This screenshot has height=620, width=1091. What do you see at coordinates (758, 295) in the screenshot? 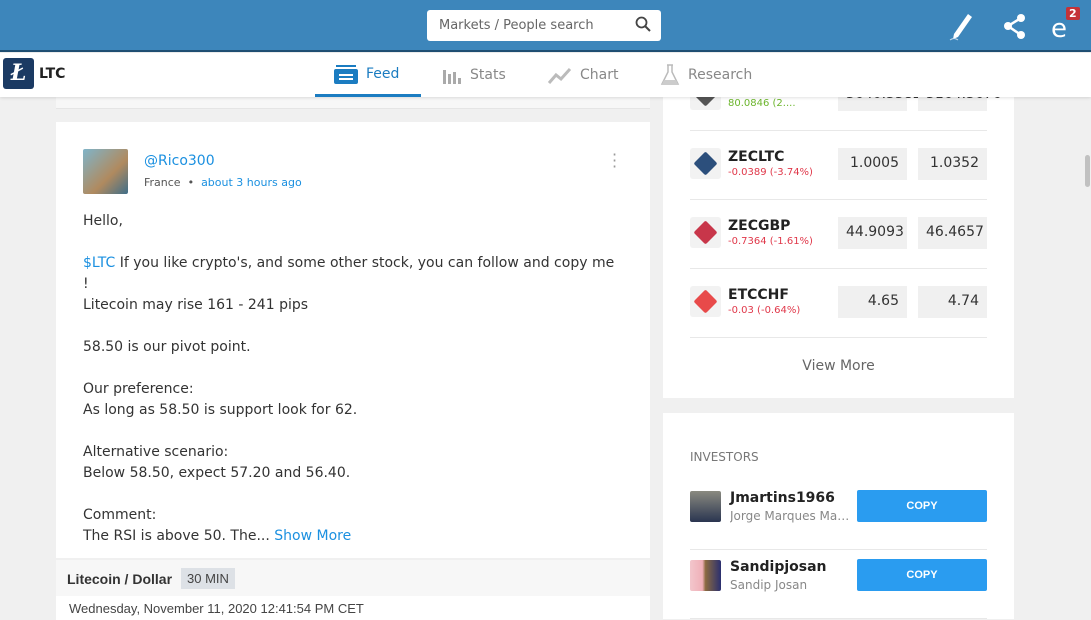
I see `market-symbol: ETCCHF` at bounding box center [758, 295].